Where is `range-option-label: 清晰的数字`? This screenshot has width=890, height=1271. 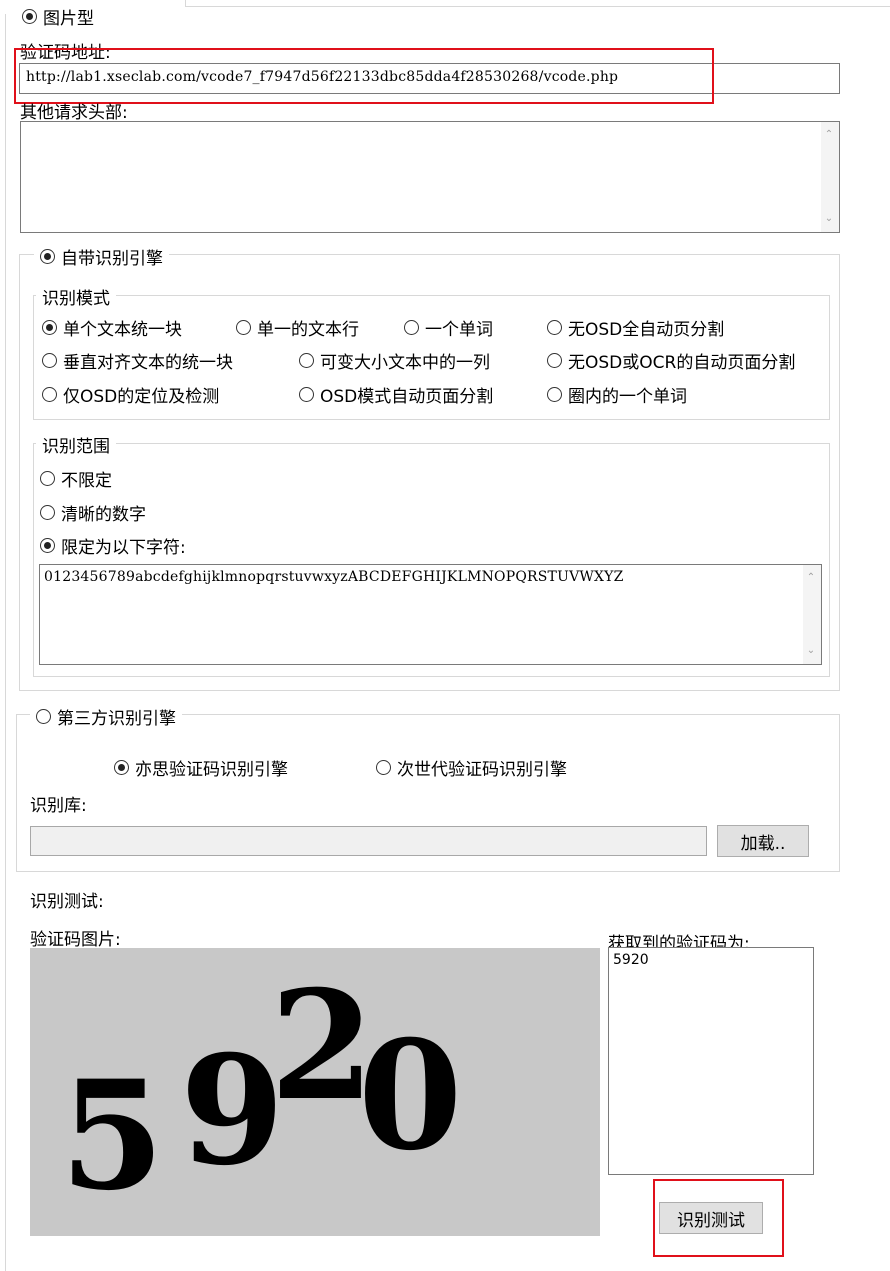 range-option-label: 清晰的数字 is located at coordinates (103, 515).